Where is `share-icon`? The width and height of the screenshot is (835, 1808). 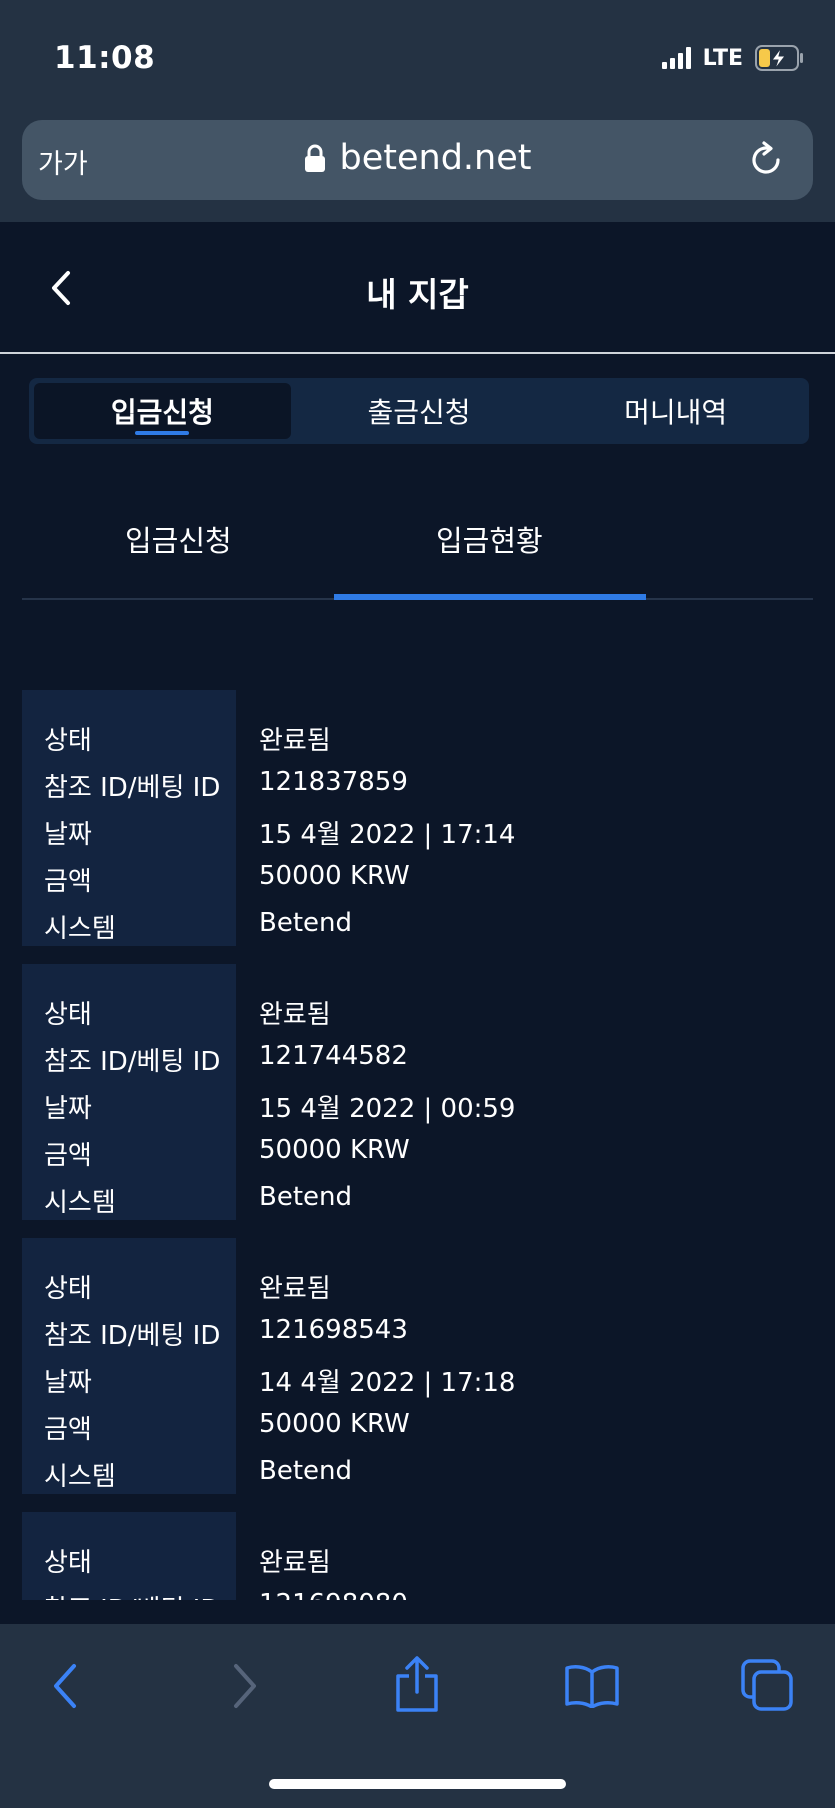
share-icon is located at coordinates (417, 1684).